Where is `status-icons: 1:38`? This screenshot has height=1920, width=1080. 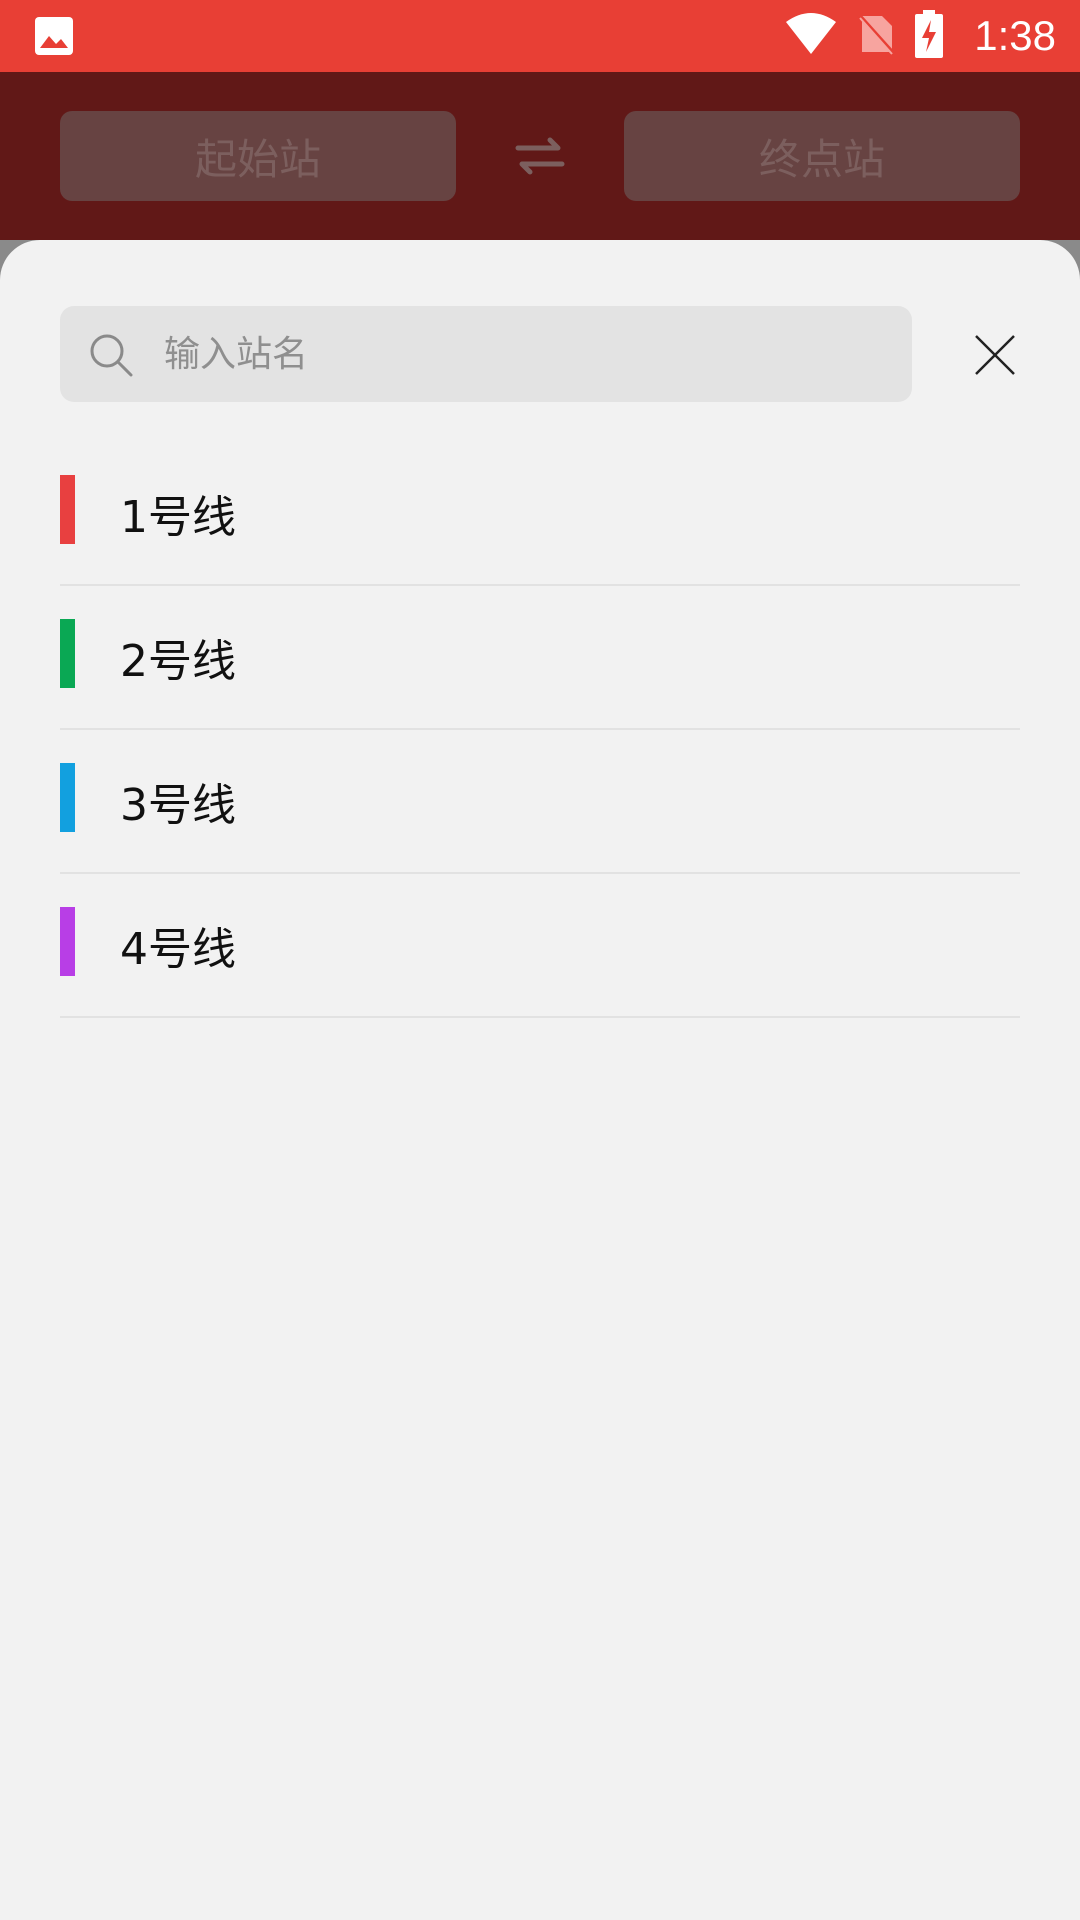 status-icons: 1:38 is located at coordinates (920, 36).